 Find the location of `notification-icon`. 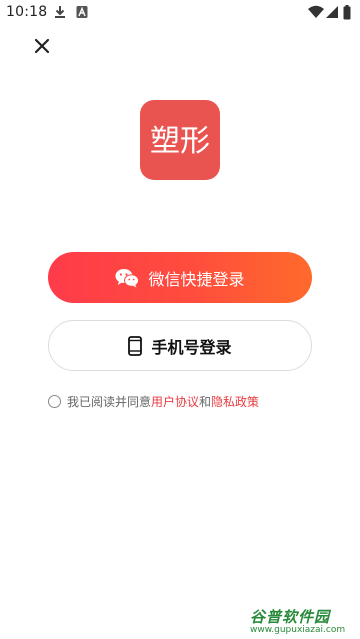

notification-icon is located at coordinates (82, 12).